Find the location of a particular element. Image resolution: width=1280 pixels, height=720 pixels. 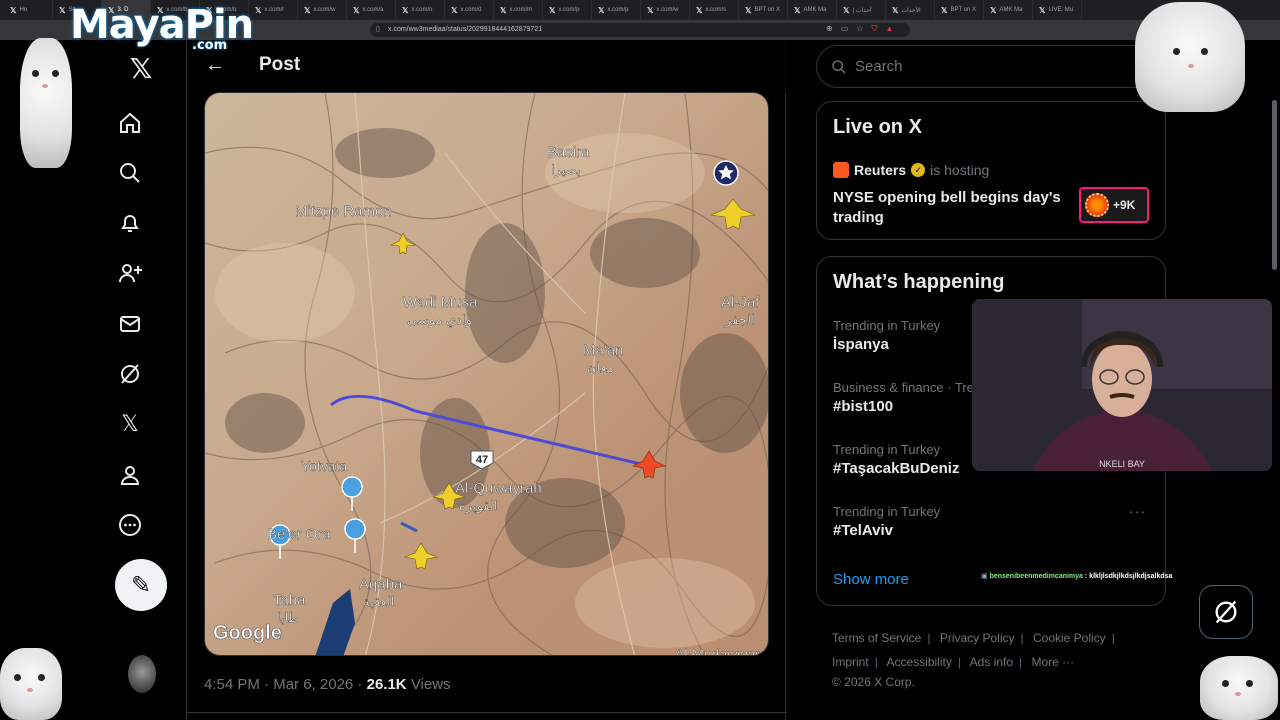

trend-item: Trending in Turkey #TelAviv is located at coordinates (886, 521).